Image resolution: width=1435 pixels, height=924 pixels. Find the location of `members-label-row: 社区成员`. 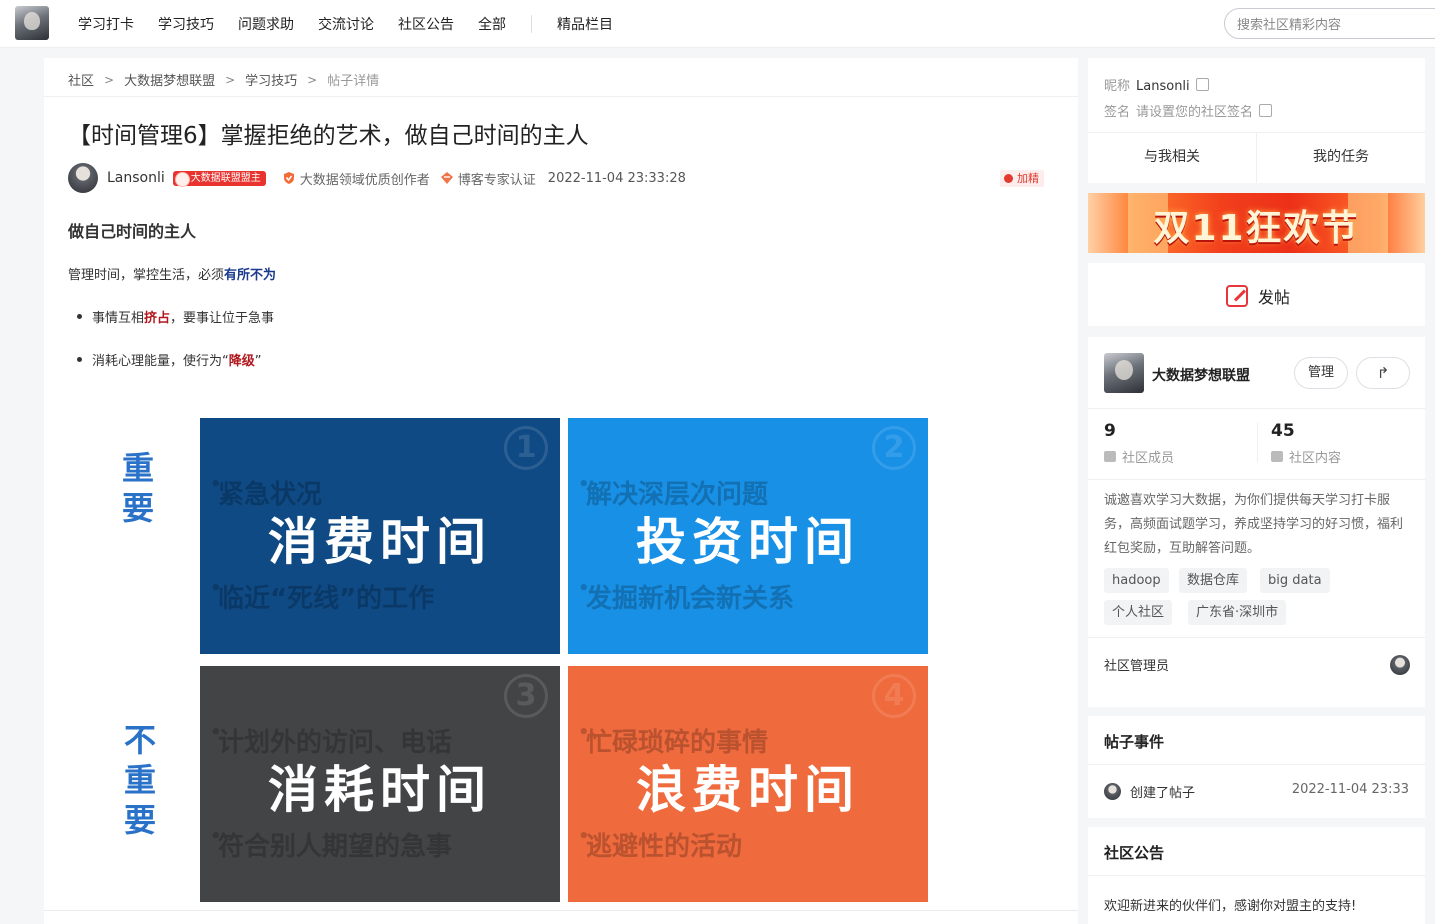

members-label-row: 社区成员 is located at coordinates (1139, 456).